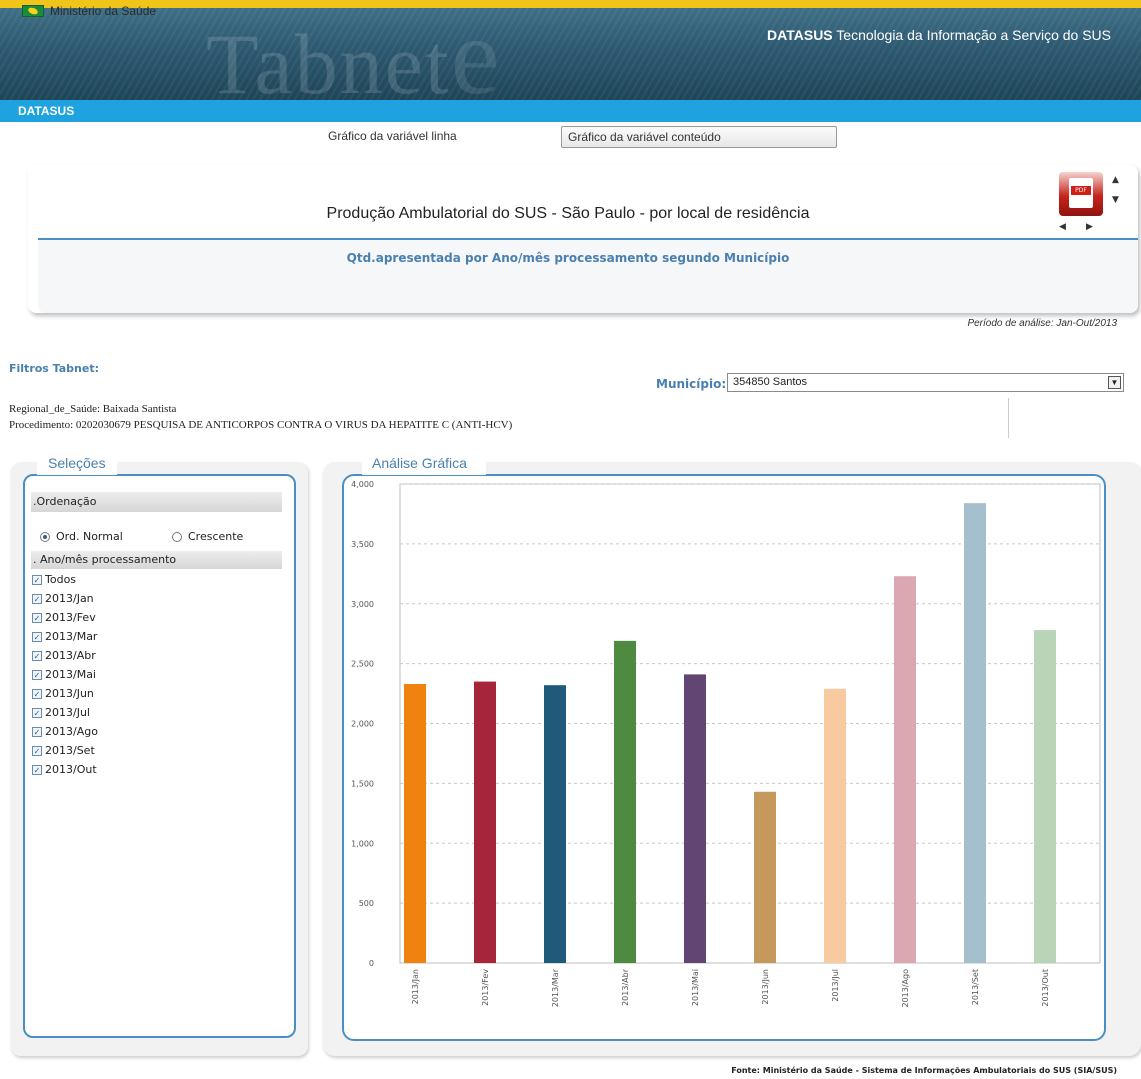  Describe the element at coordinates (371, 963) in the screenshot. I see `y-tick-label: 0` at that location.